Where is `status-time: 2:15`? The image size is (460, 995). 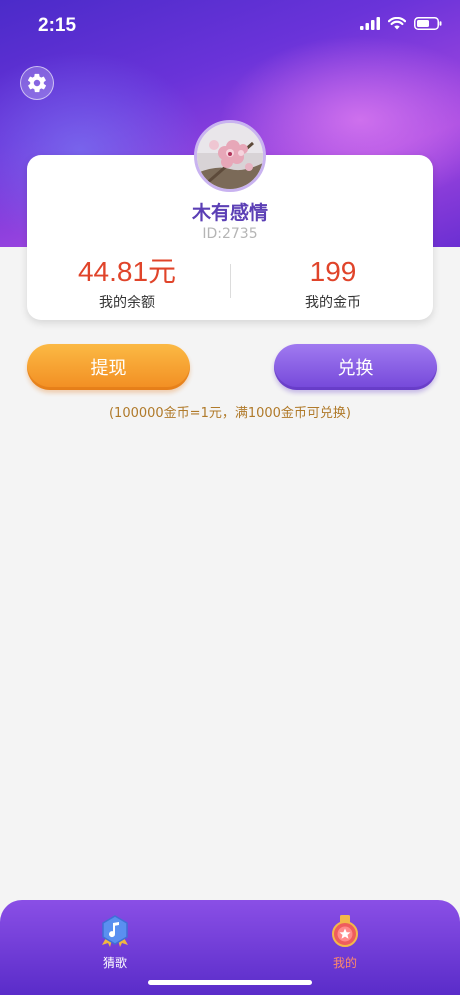 status-time: 2:15 is located at coordinates (57, 25).